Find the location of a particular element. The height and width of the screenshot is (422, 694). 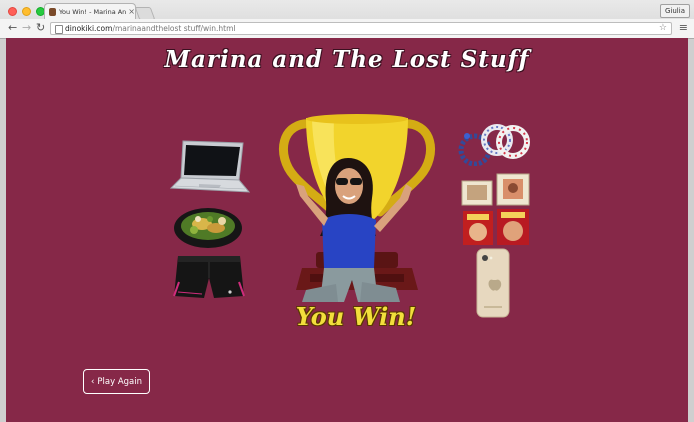

back-arrow-icon: ← is located at coordinates (12, 28).